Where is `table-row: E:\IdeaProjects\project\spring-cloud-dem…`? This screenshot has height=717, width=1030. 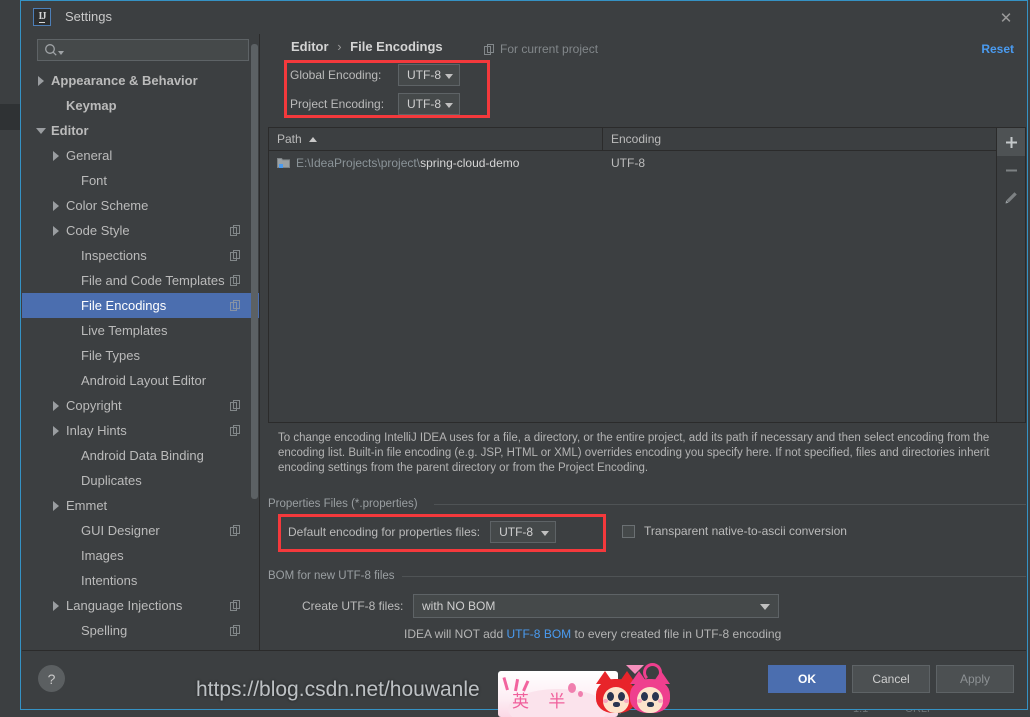
table-row: E:\IdeaProjects\project\spring-cloud-dem… is located at coordinates (632, 163).